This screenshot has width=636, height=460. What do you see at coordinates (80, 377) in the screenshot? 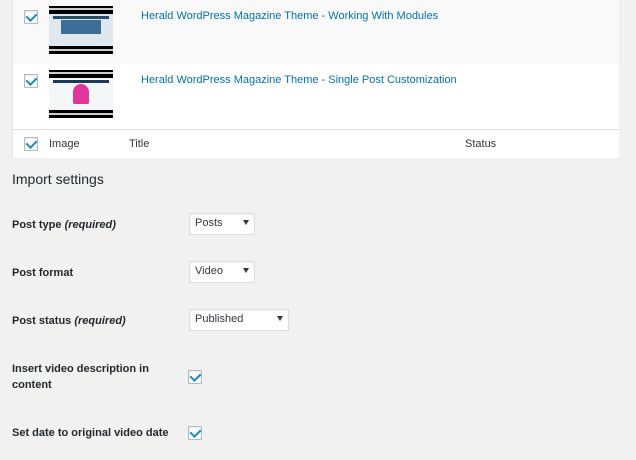
I see `insert-description-label: Insert video description in content` at bounding box center [80, 377].